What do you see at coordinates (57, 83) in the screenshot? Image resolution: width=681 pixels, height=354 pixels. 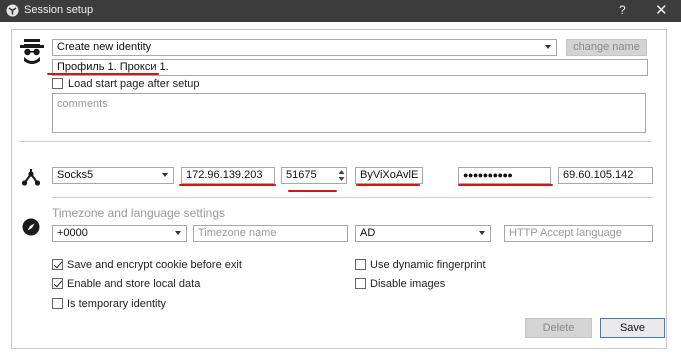 I see `load-start-page-checkbox` at bounding box center [57, 83].